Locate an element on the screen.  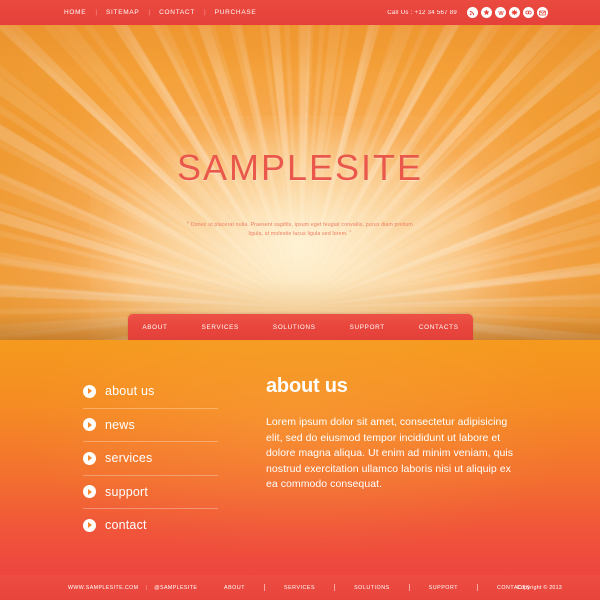
site-title: SAMPLESITE is located at coordinates (300, 167).